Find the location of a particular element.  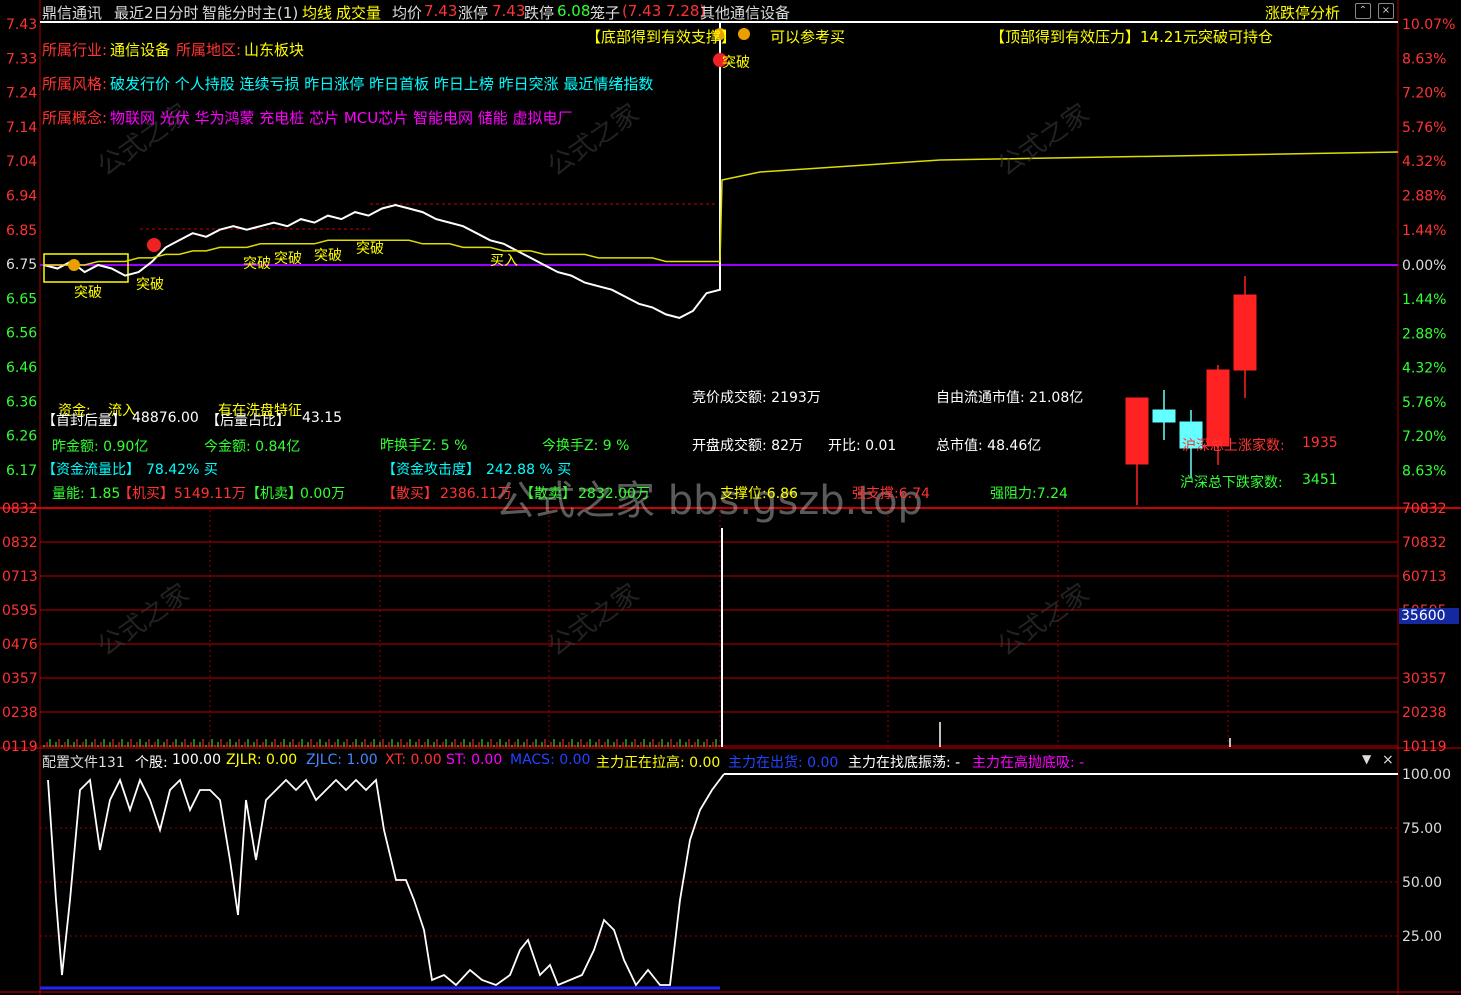

pct-tick-label: 5.76% is located at coordinates (1424, 403).